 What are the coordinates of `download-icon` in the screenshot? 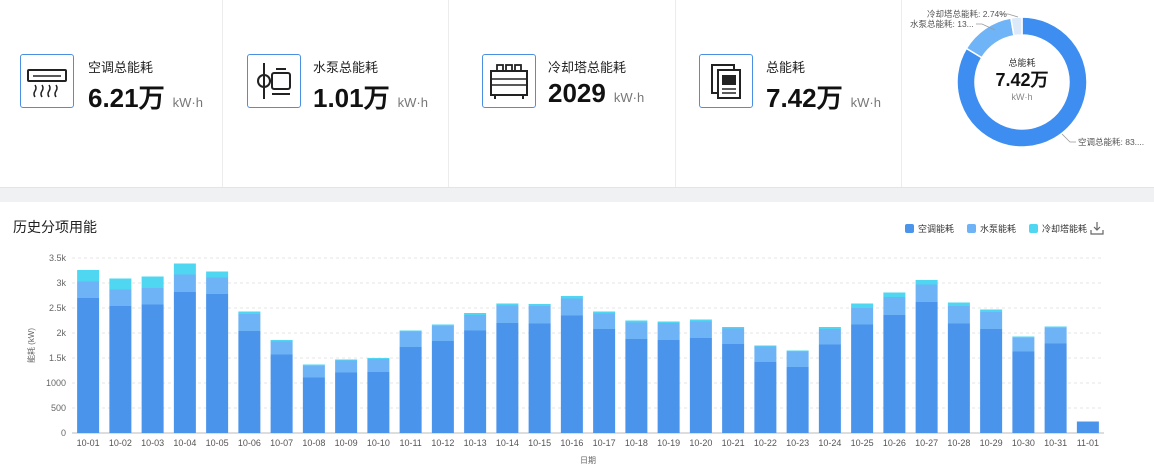 It's located at (1097, 228).